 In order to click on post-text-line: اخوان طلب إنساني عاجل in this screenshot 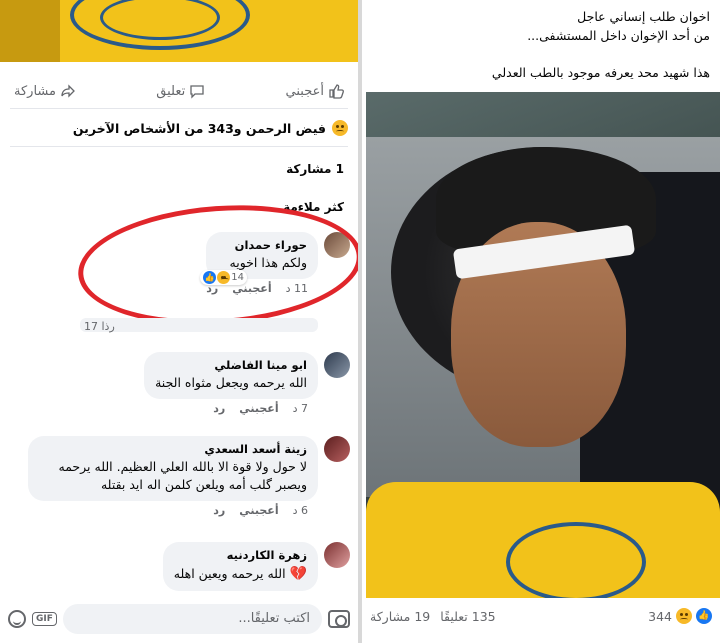, I will do `click(643, 16)`.